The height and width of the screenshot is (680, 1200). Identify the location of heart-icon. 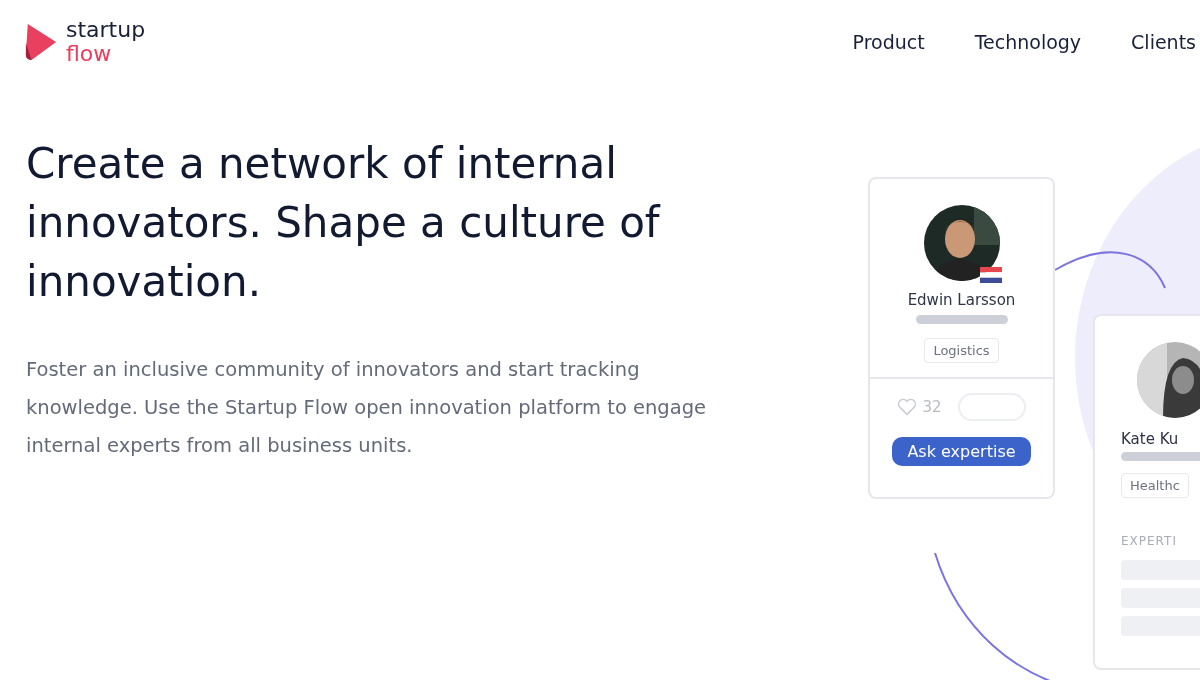
(906, 407).